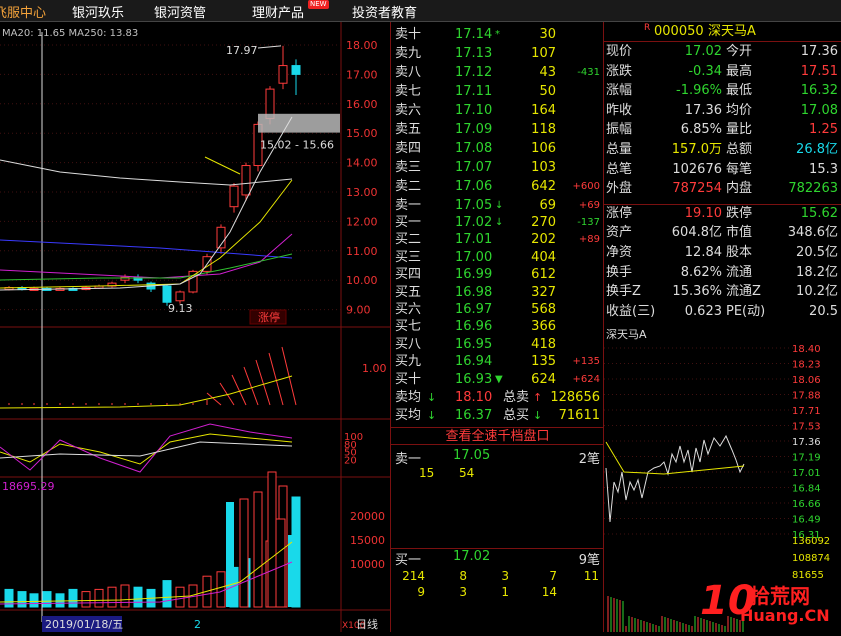 This screenshot has height=636, width=841. I want to click on menu-item: 银河资管, so click(180, 11).